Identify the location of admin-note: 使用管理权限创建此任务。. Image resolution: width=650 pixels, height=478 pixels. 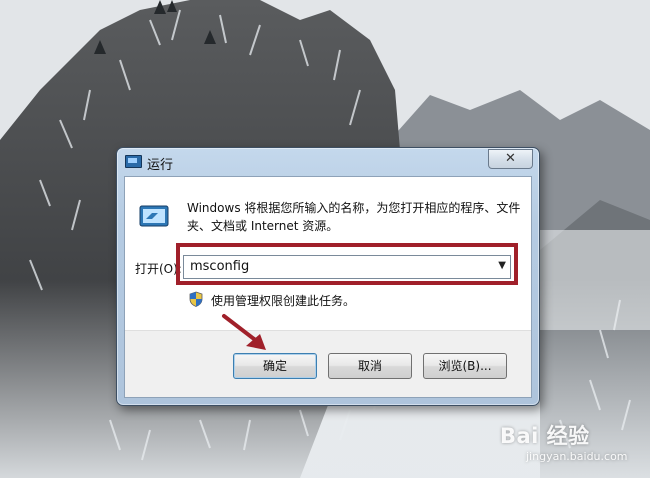
(283, 301).